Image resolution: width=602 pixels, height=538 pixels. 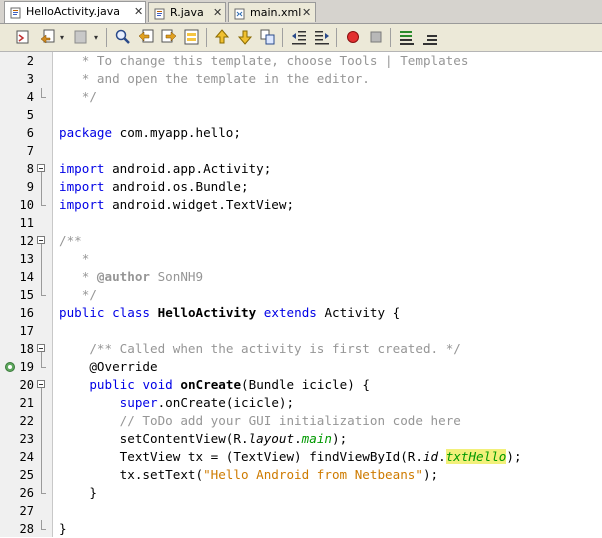 What do you see at coordinates (301, 115) in the screenshot?
I see `code-line: 5` at bounding box center [301, 115].